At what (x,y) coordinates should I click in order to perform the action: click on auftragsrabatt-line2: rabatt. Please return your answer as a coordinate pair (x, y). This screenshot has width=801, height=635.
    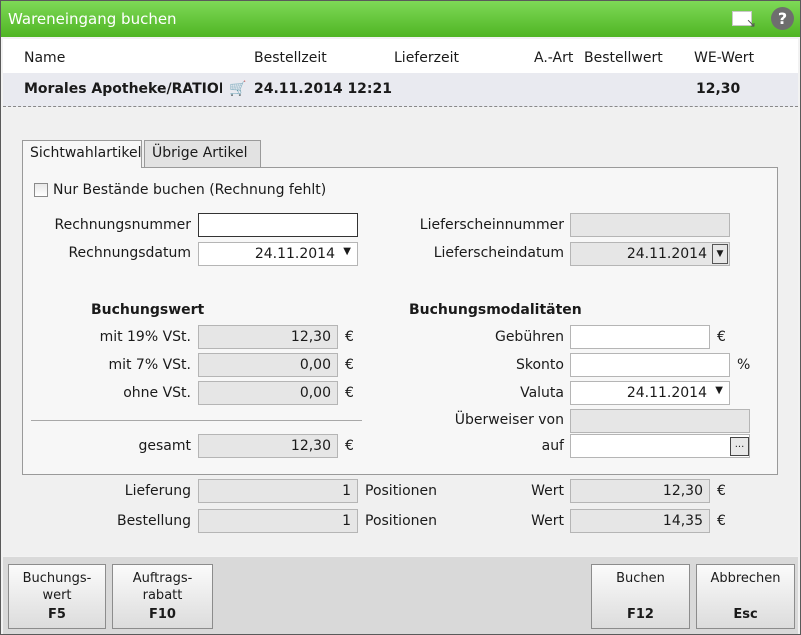
    Looking at the image, I should click on (162, 595).